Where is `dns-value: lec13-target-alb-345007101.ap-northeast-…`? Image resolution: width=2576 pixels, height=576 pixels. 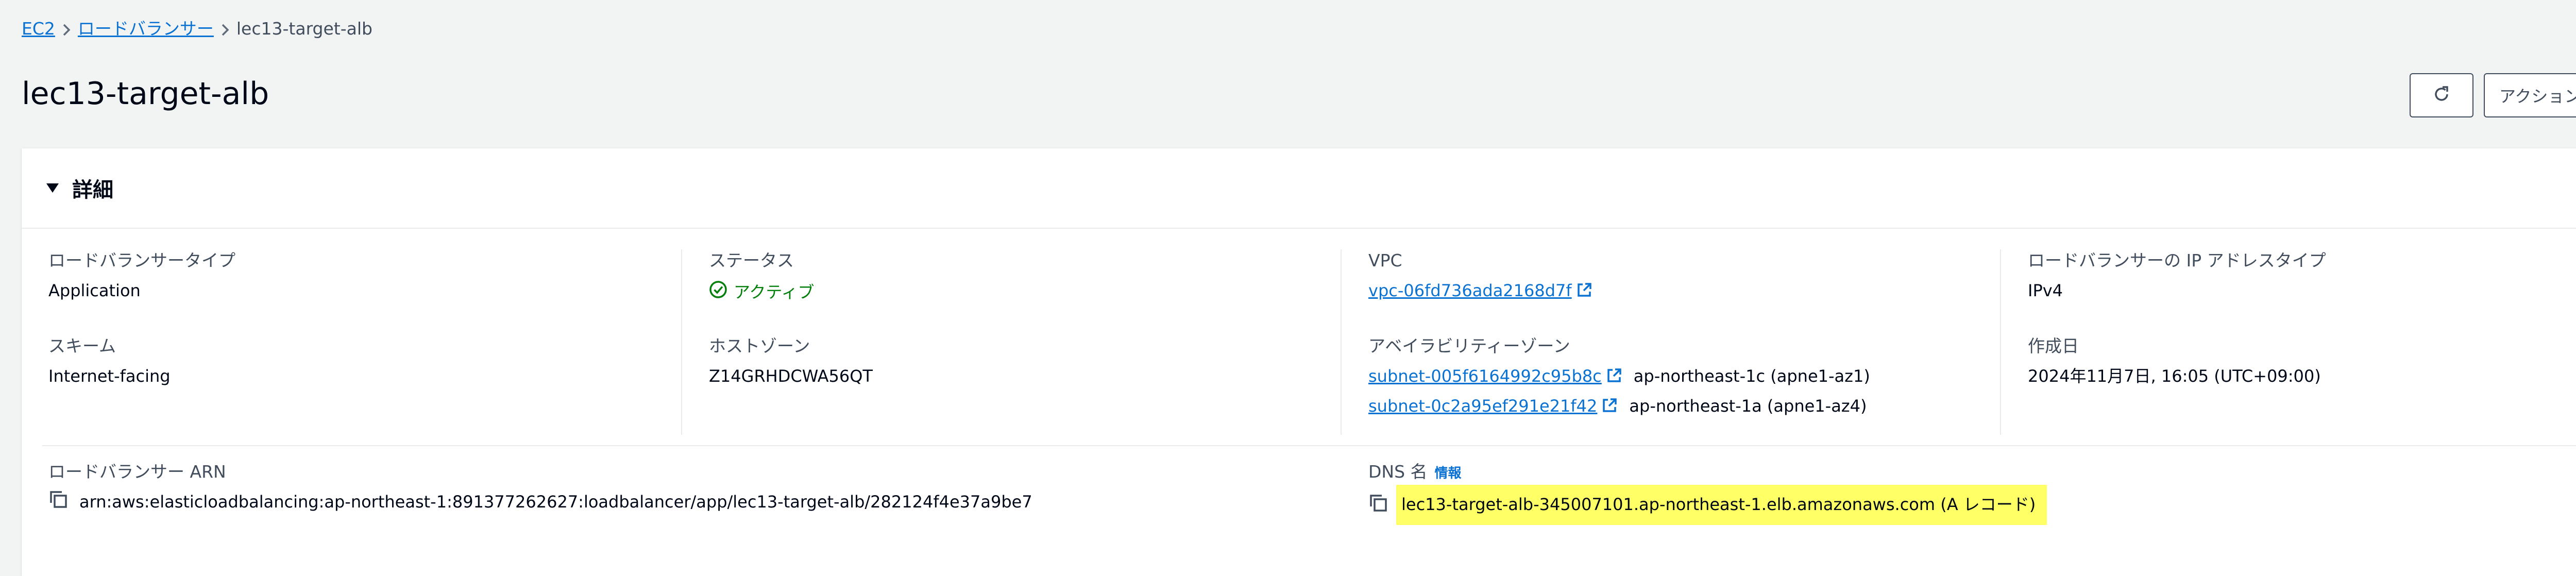
dns-value: lec13-target-alb-345007101.ap-northeast-… is located at coordinates (1721, 505).